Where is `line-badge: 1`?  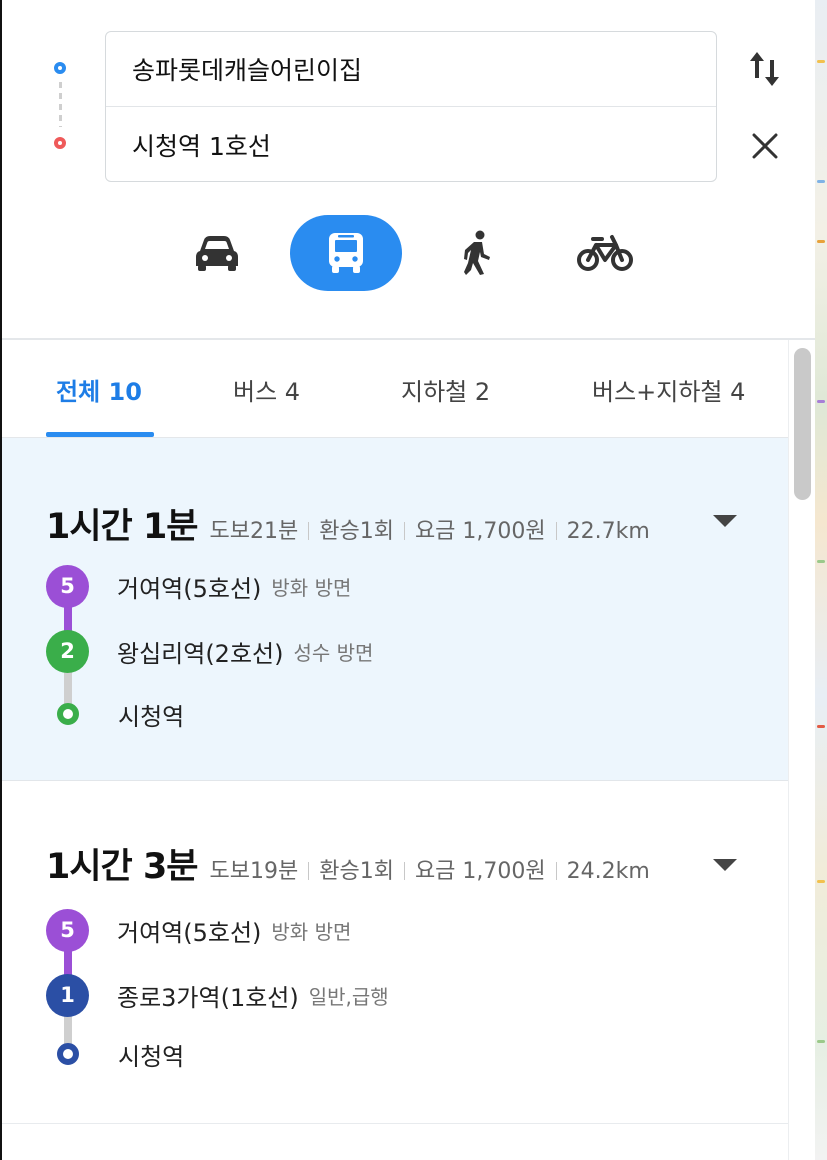 line-badge: 1 is located at coordinates (67, 995).